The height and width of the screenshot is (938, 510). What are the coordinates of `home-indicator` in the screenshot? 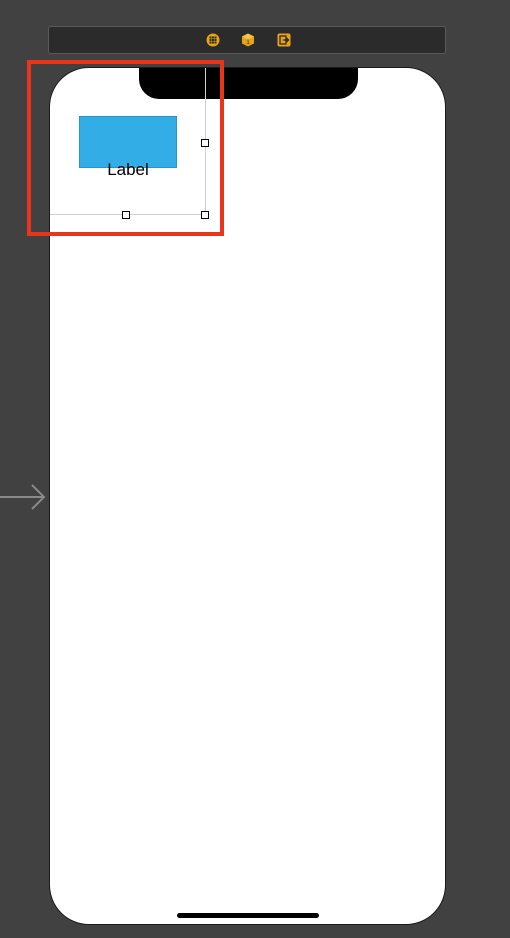 It's located at (248, 915).